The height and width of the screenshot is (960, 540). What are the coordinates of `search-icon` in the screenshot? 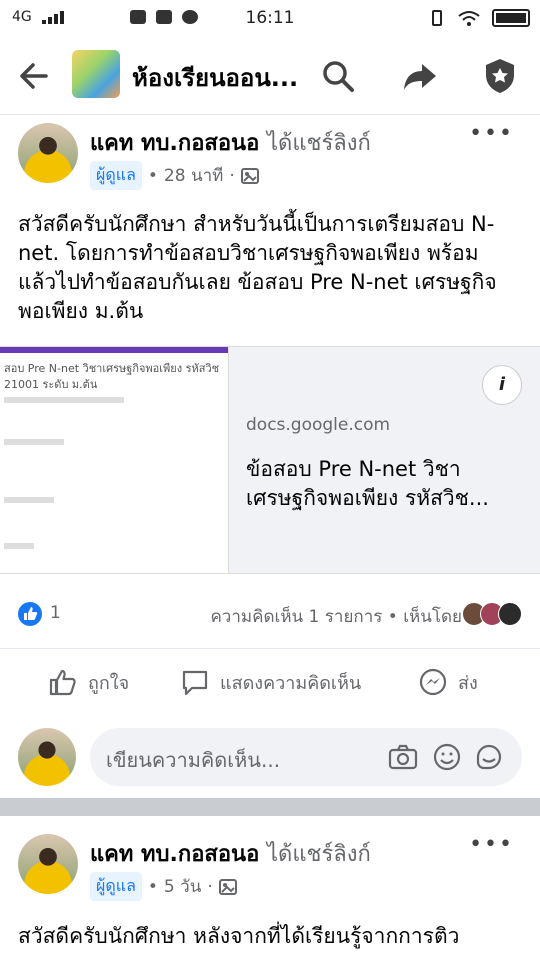 It's located at (338, 76).